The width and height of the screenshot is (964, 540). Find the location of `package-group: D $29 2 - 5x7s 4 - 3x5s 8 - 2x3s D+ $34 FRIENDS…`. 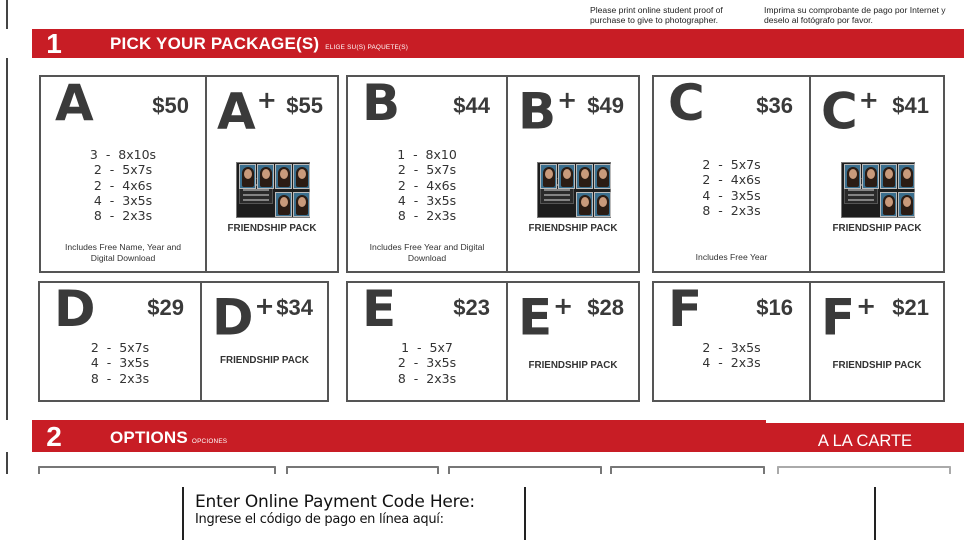

package-group: D $29 2 - 5x7s 4 - 3x5s 8 - 2x3s D+ $34 FRIENDS… is located at coordinates (183, 341).